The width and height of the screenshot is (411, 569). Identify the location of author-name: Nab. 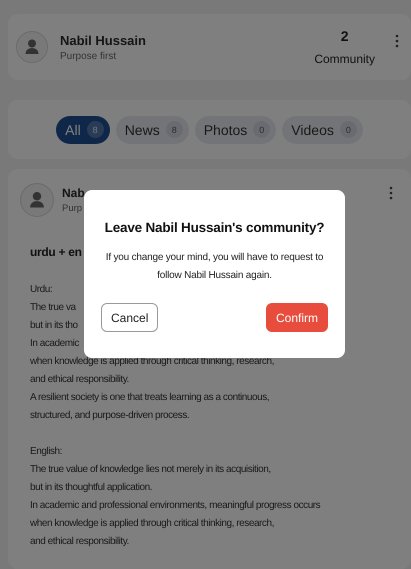
(73, 193).